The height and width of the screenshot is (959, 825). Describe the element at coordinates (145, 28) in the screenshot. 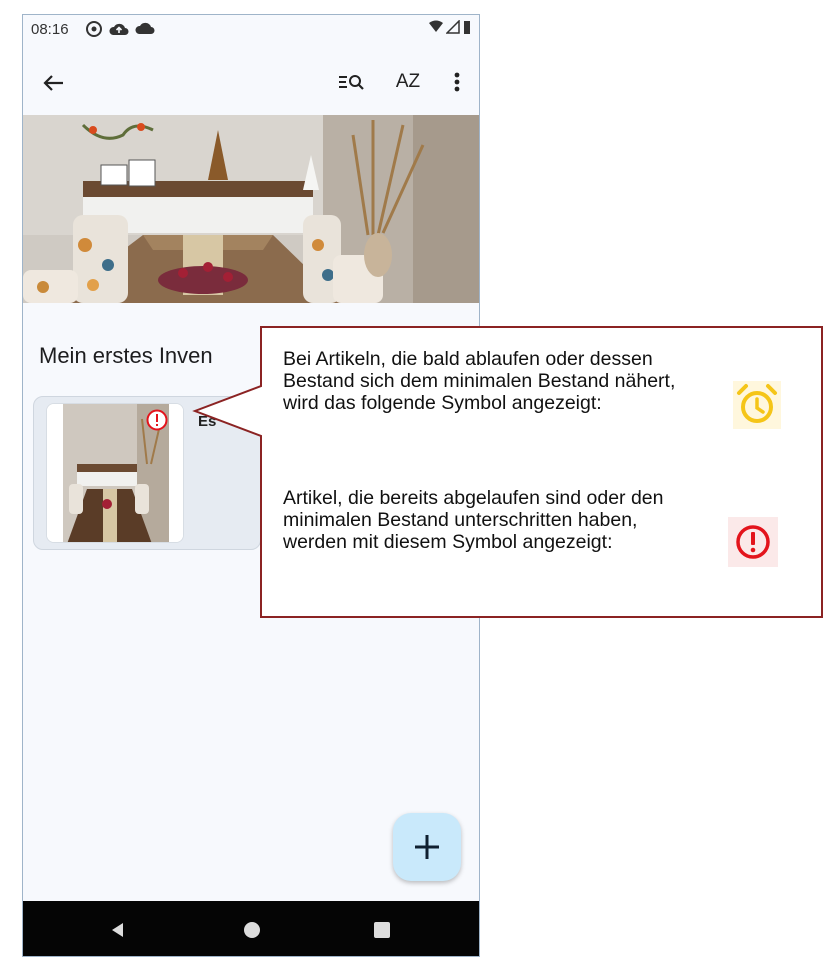

I see `cloud-icon` at that location.